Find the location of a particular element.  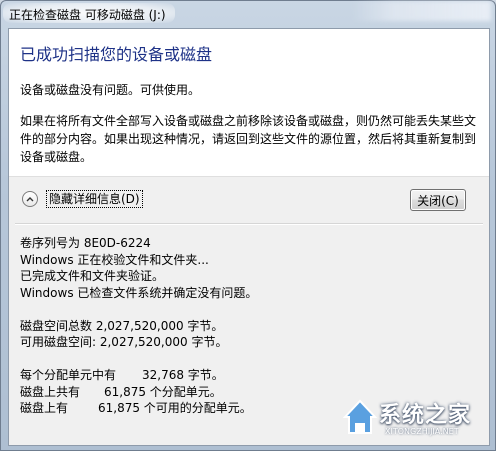

hide-details-toggle: 隐藏详细信息(D) is located at coordinates (82, 199).